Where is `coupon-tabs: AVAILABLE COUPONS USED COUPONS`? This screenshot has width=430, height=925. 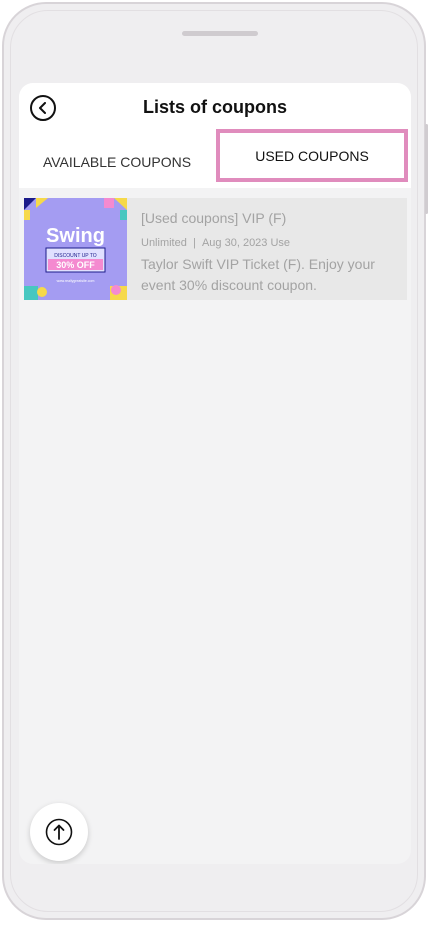 coupon-tabs: AVAILABLE COUPONS USED COUPONS is located at coordinates (215, 158).